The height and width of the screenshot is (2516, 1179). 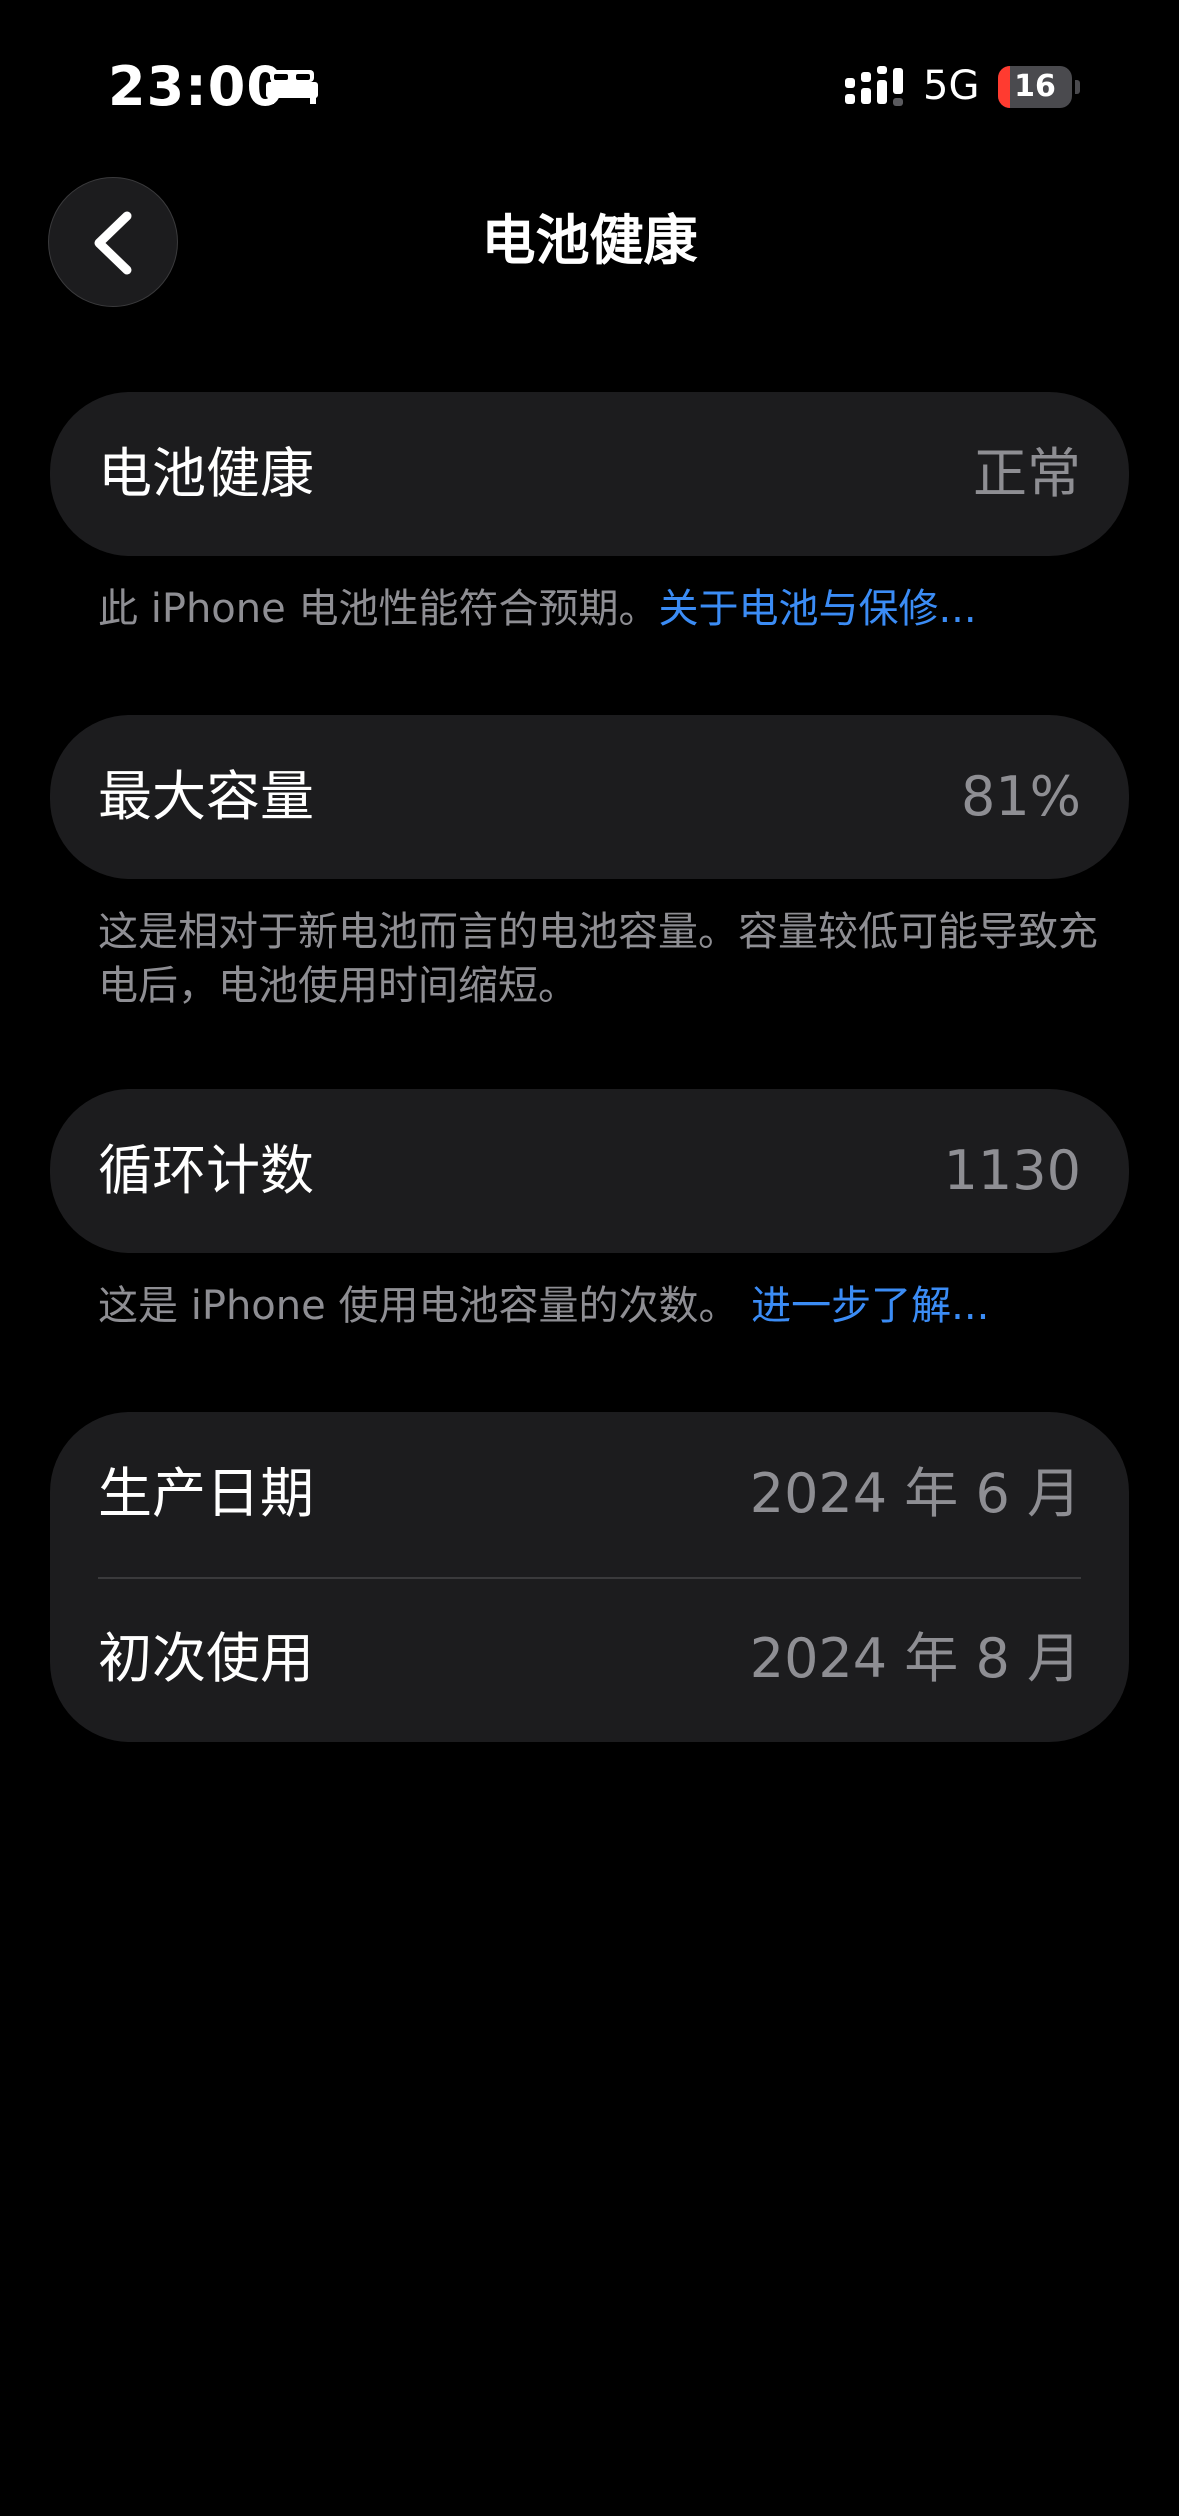 I want to click on battery-body: 16, so click(x=1035, y=87).